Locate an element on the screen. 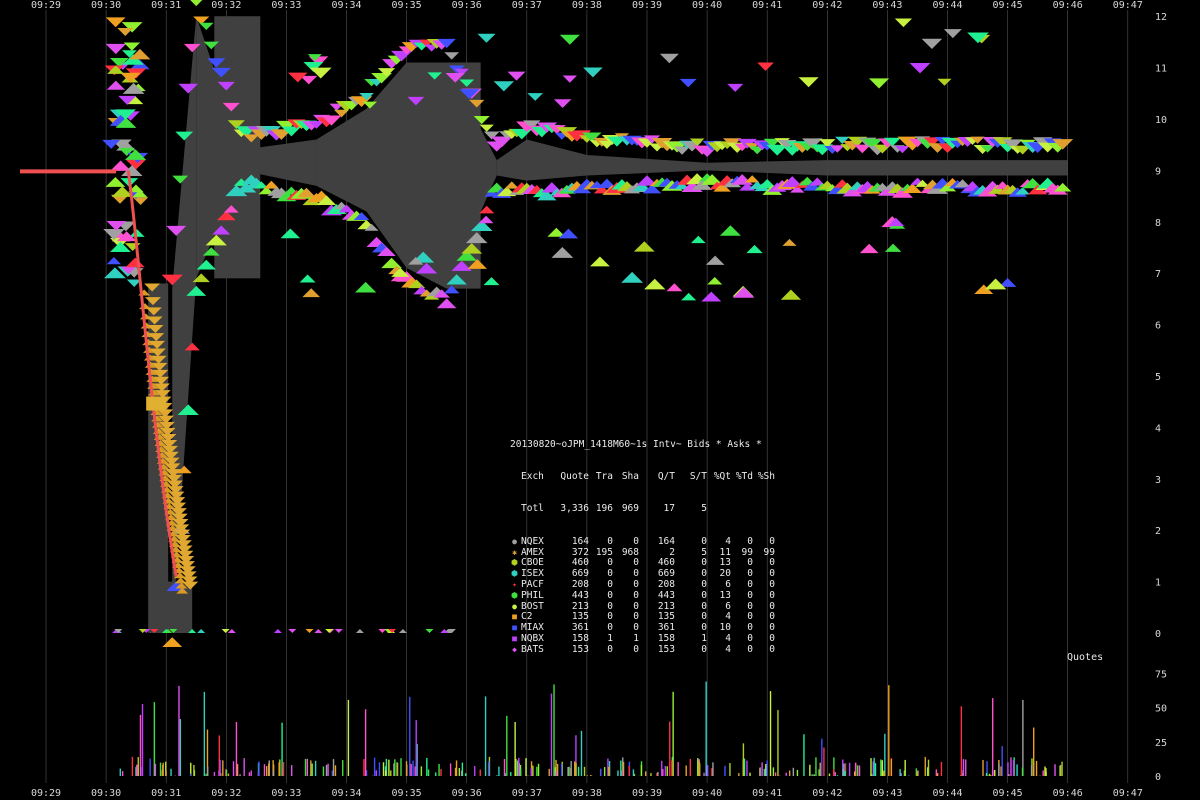 This screenshot has height=800, width=1200. legend-marker: ■ is located at coordinates (514, 628).